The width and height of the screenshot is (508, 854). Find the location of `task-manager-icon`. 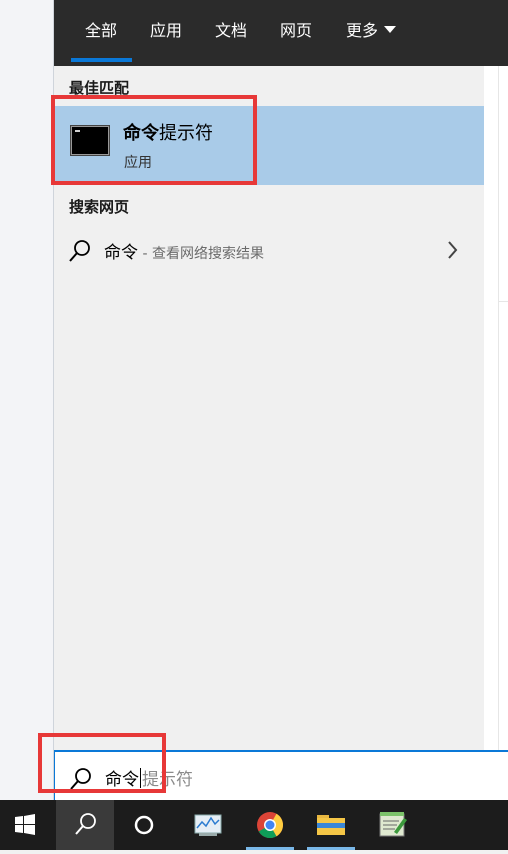

task-manager-icon is located at coordinates (208, 825).